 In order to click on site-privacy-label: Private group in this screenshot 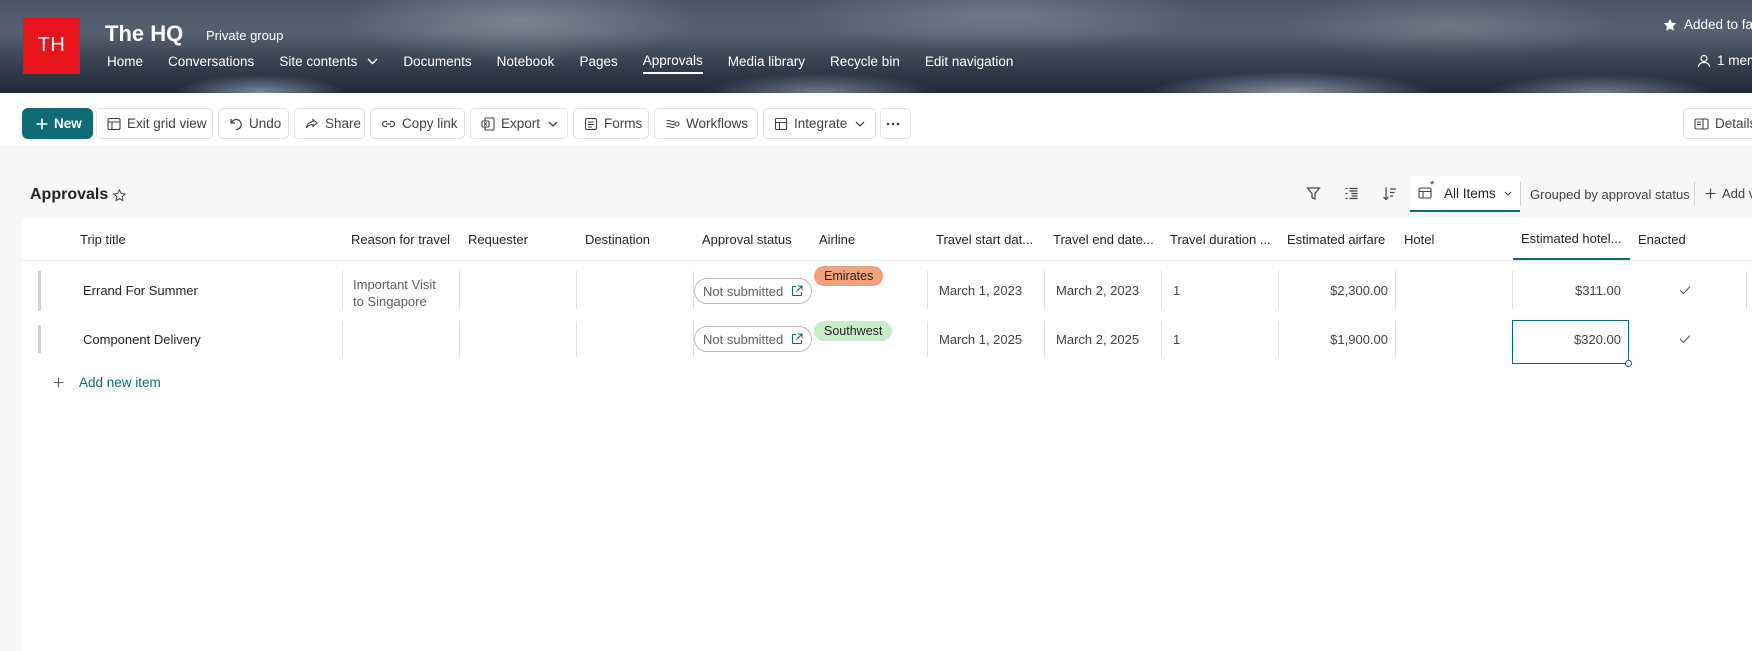, I will do `click(245, 35)`.